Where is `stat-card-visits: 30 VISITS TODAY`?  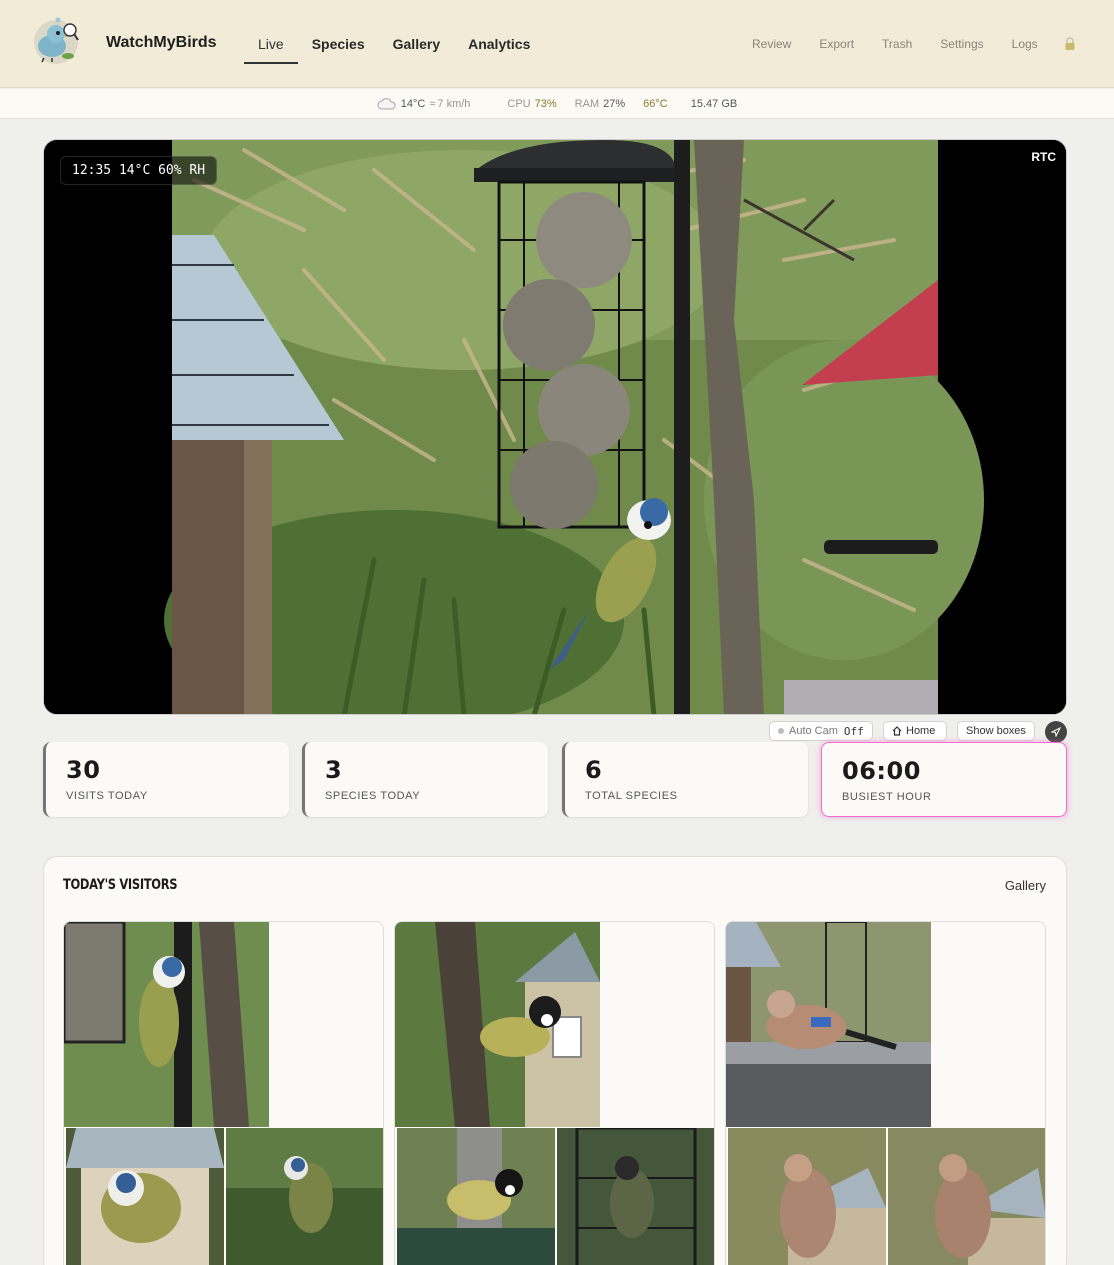
stat-card-visits: 30 VISITS TODAY is located at coordinates (166, 779).